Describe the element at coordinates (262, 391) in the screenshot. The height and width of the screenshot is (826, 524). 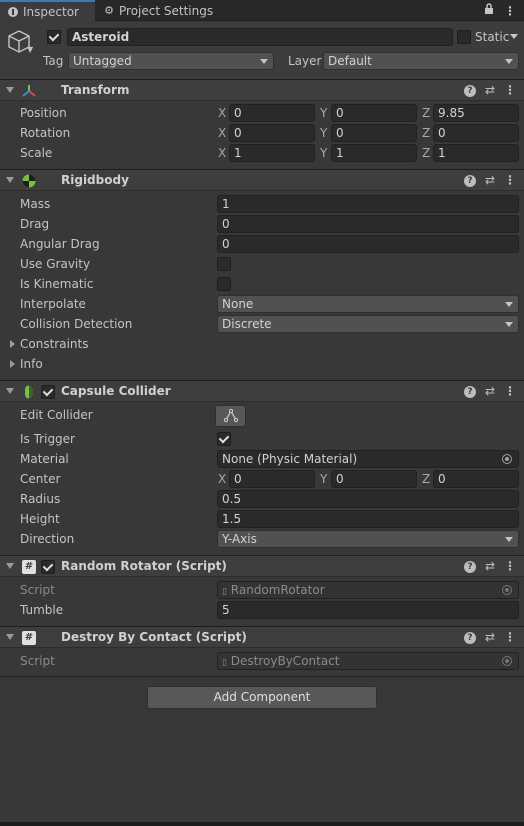
I see `capsule-collider-header: Capsule Collider ? ⇄ ⋮` at that location.